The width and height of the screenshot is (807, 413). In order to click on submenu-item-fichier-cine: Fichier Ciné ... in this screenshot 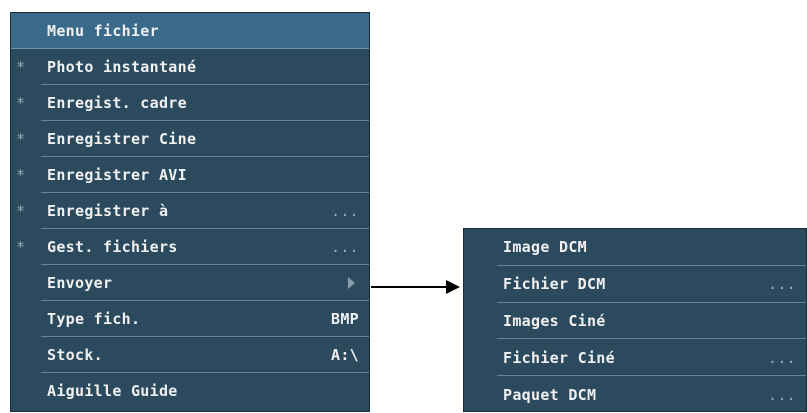, I will do `click(635, 358)`.